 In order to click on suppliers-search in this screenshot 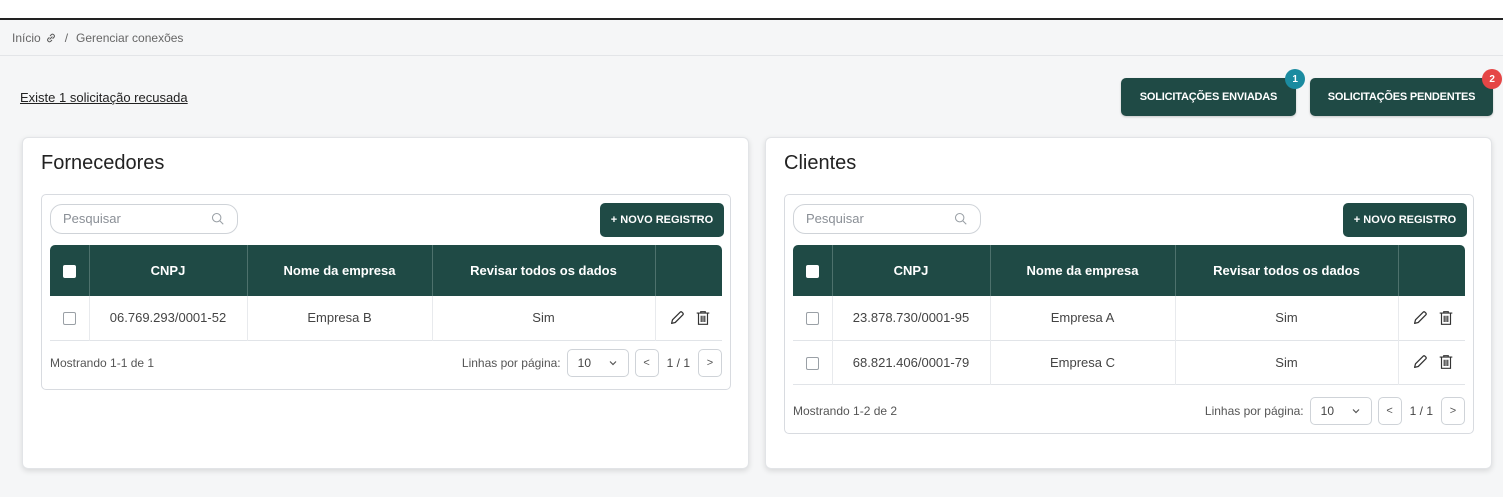, I will do `click(144, 219)`.